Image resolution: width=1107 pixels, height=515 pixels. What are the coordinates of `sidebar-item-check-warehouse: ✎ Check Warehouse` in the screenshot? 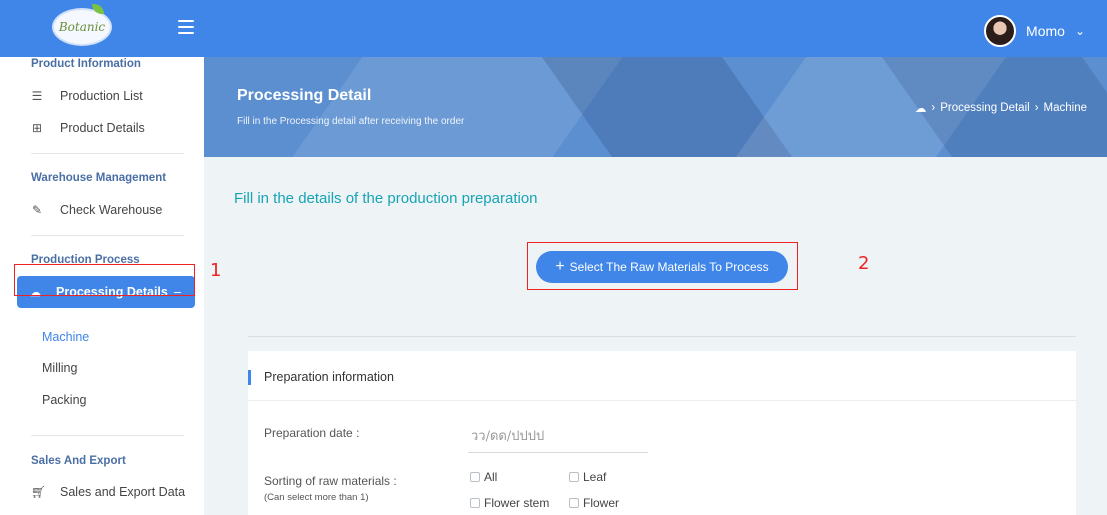 It's located at (96, 210).